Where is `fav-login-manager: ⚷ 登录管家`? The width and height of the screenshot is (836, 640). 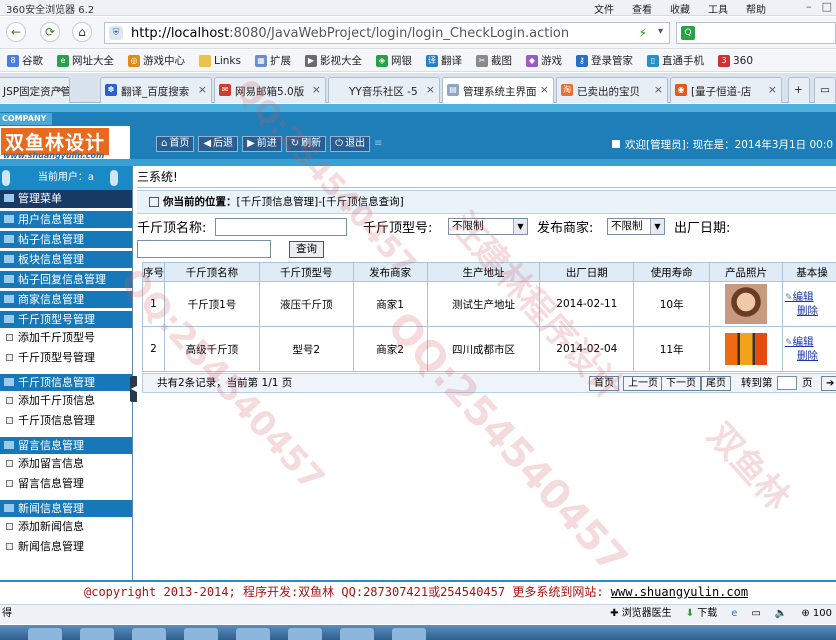 fav-login-manager: ⚷ 登录管家 is located at coordinates (604, 60).